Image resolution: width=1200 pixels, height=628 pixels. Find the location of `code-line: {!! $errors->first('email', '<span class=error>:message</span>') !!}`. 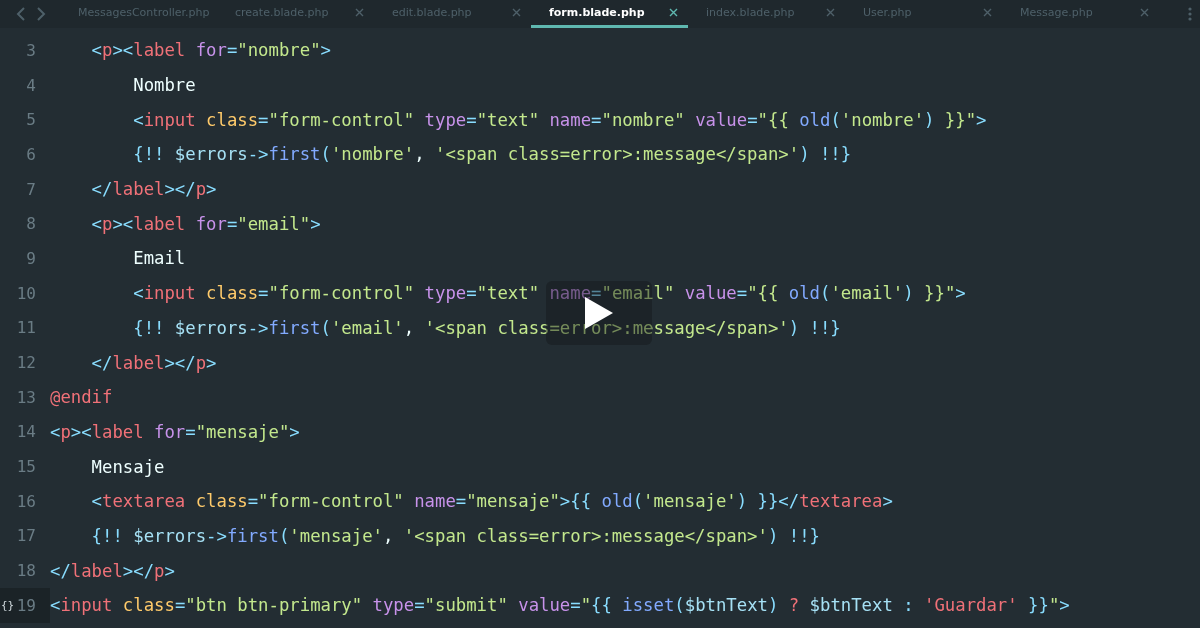

code-line: {!! $errors->first('email', '<span class=error>:message</span>') !!} is located at coordinates (486, 327).